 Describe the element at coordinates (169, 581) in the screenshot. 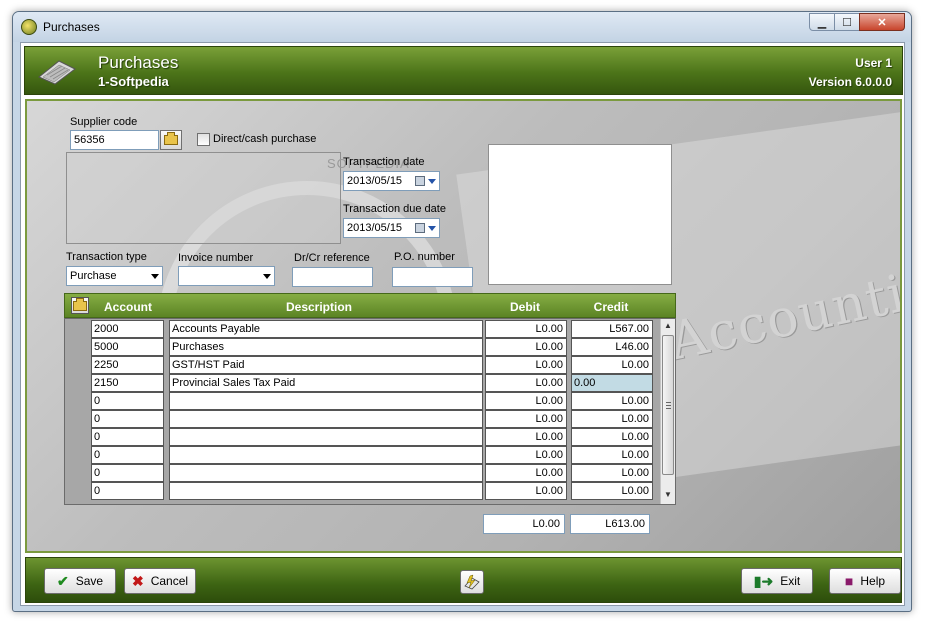

I see `cancel-button-label: Cancel` at that location.